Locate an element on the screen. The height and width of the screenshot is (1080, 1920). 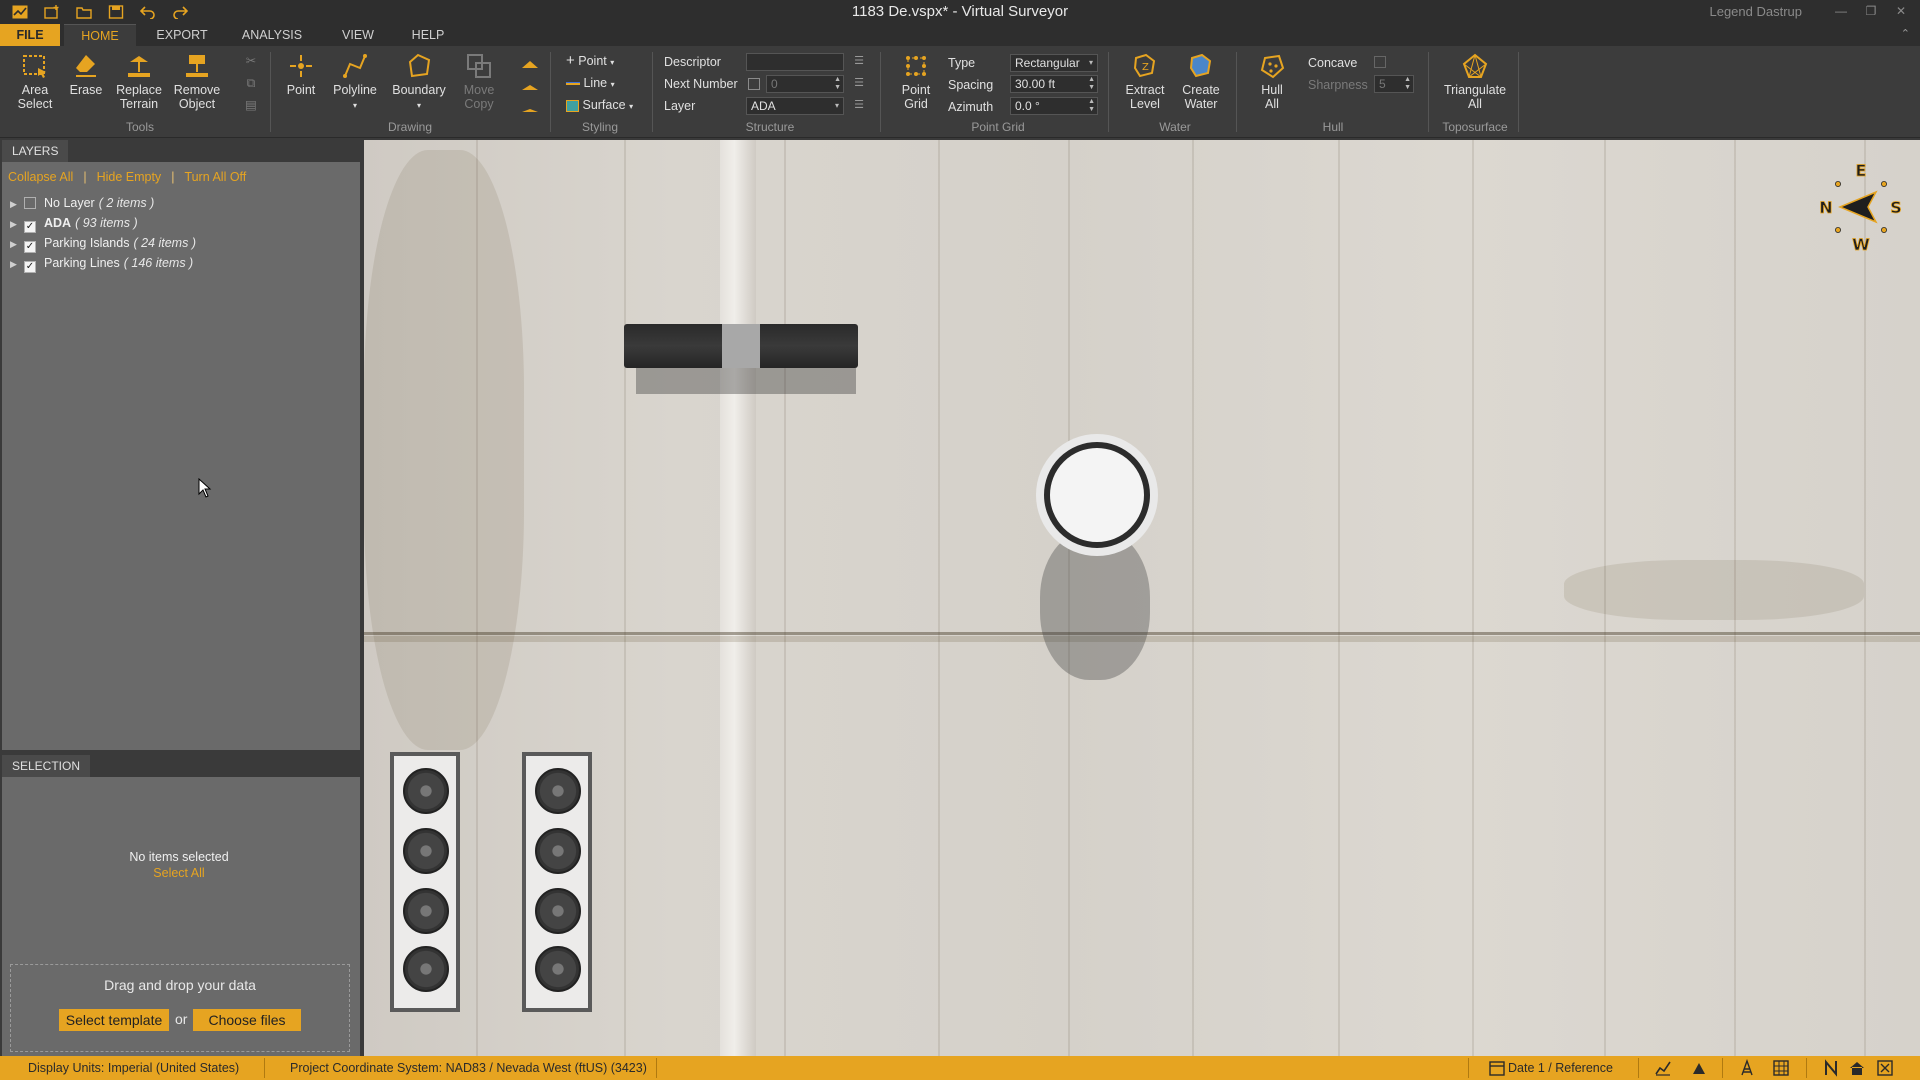
grid-type-select: Rectangular ▾ is located at coordinates (1054, 63).